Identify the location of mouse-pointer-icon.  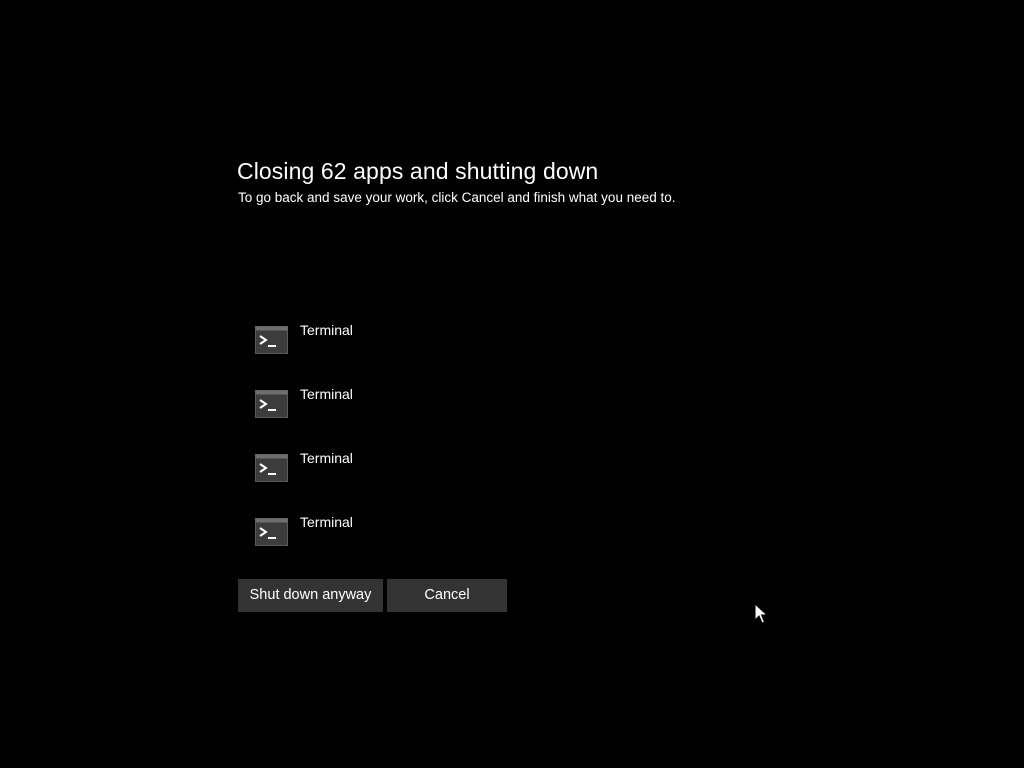
(761, 613).